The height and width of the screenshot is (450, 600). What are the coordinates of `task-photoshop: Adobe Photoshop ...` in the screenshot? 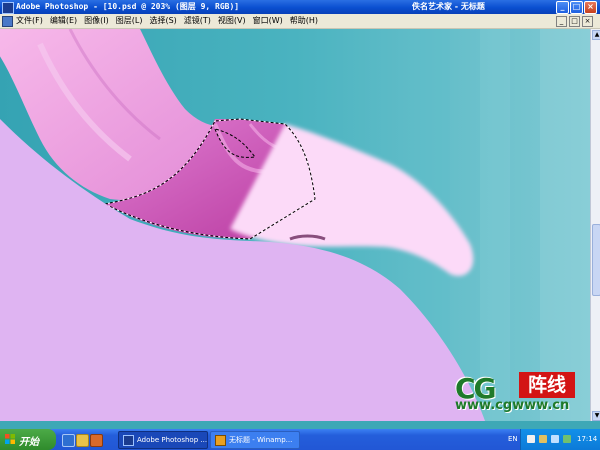 It's located at (163, 440).